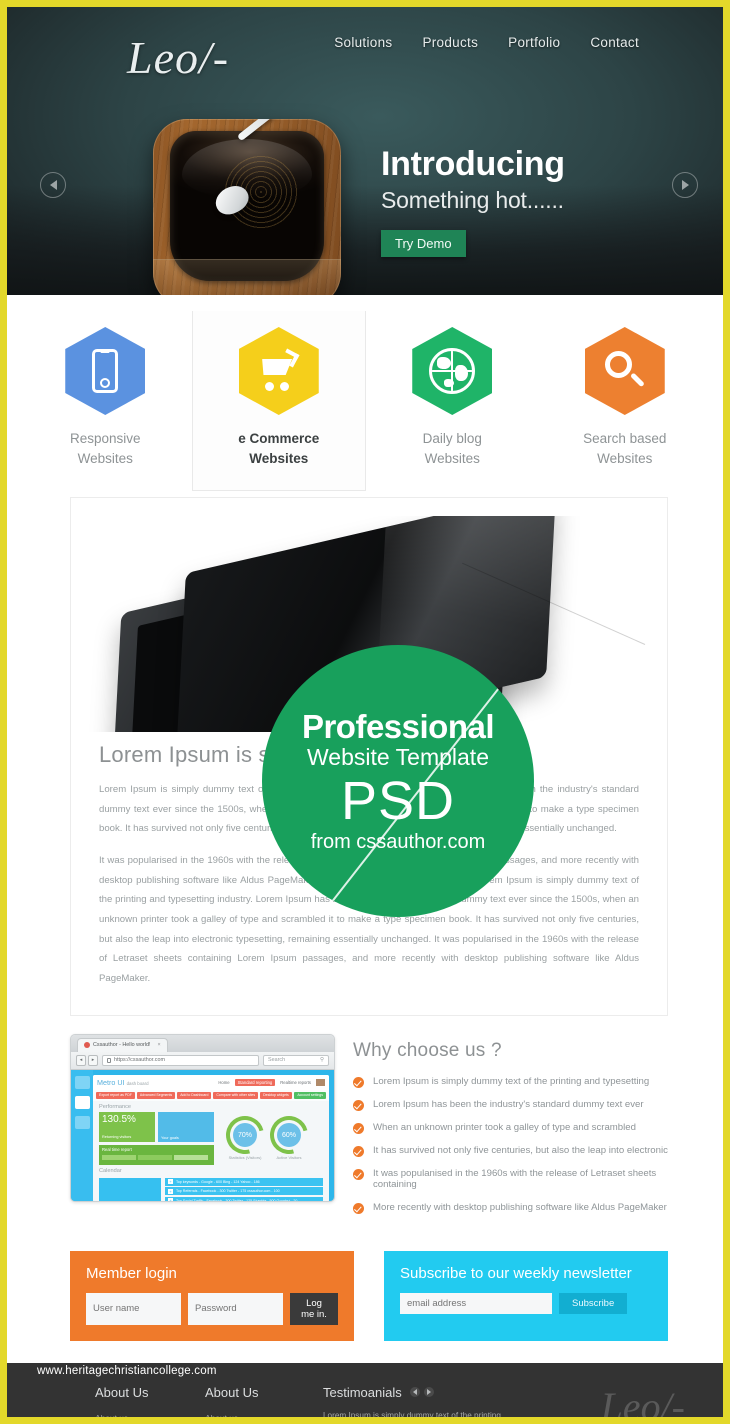  Describe the element at coordinates (452, 401) in the screenshot. I see `feature-card-daily-blog: Daily blog Websites` at that location.